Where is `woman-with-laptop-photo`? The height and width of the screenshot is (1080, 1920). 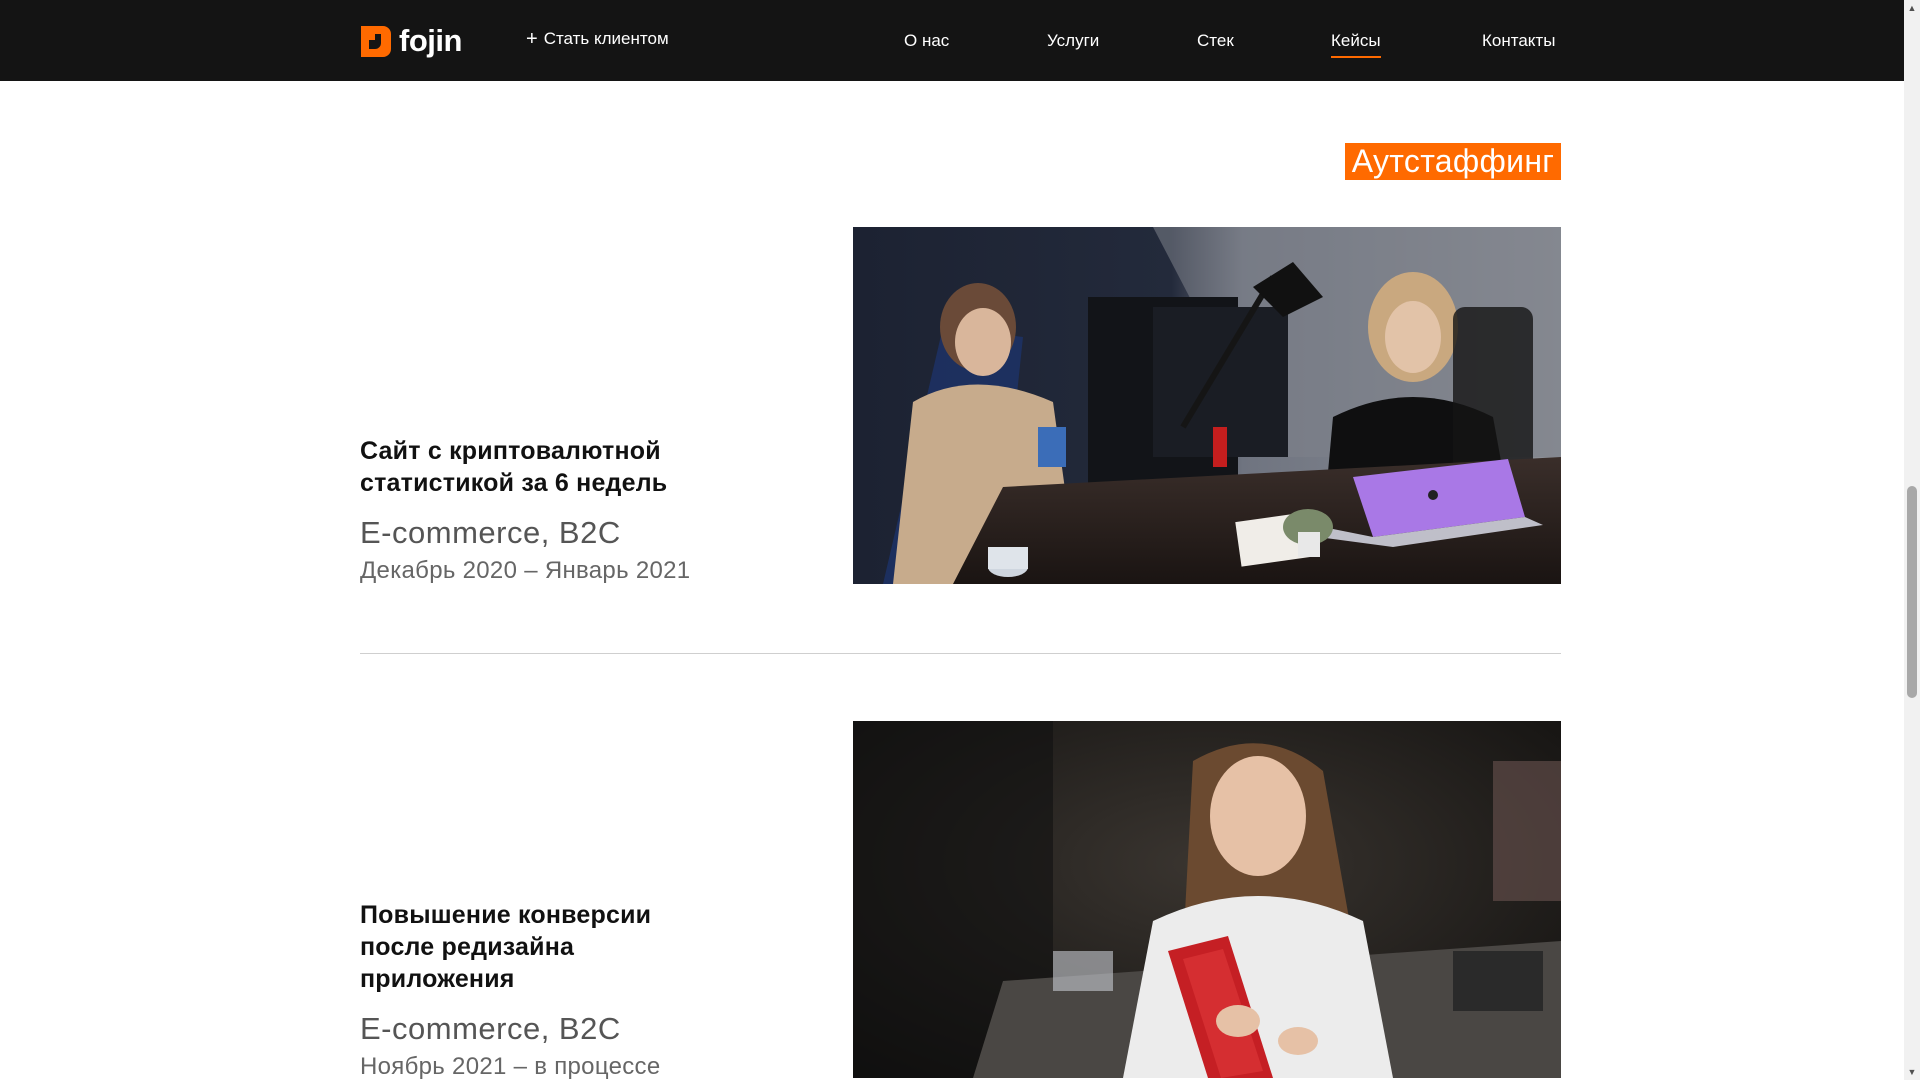
woman-with-laptop-photo is located at coordinates (1207, 899).